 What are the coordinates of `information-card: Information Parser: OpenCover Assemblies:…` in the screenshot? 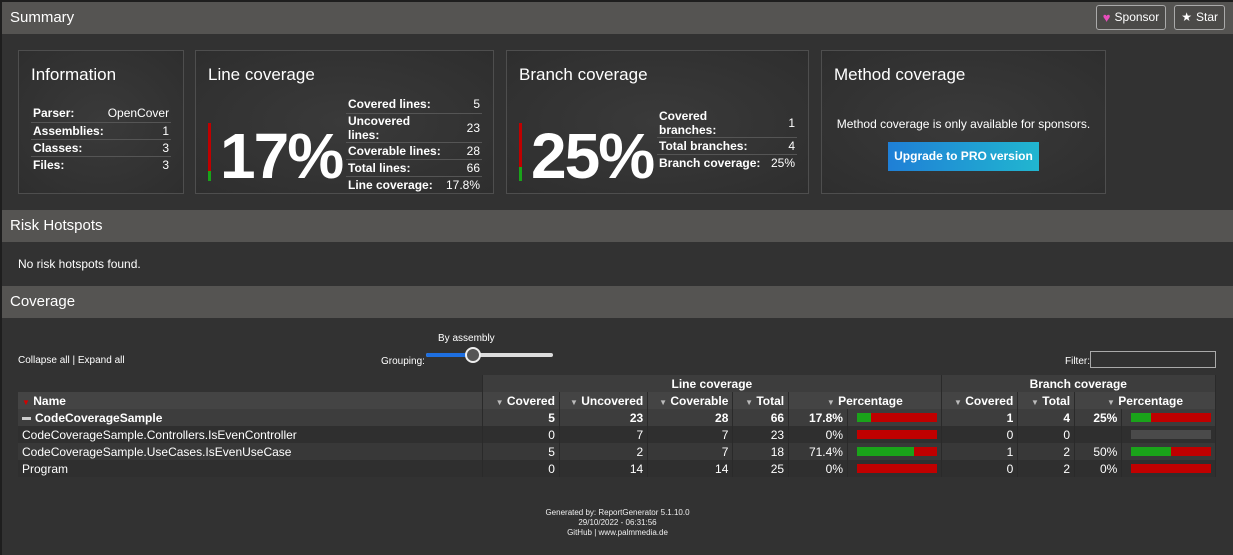 It's located at (101, 122).